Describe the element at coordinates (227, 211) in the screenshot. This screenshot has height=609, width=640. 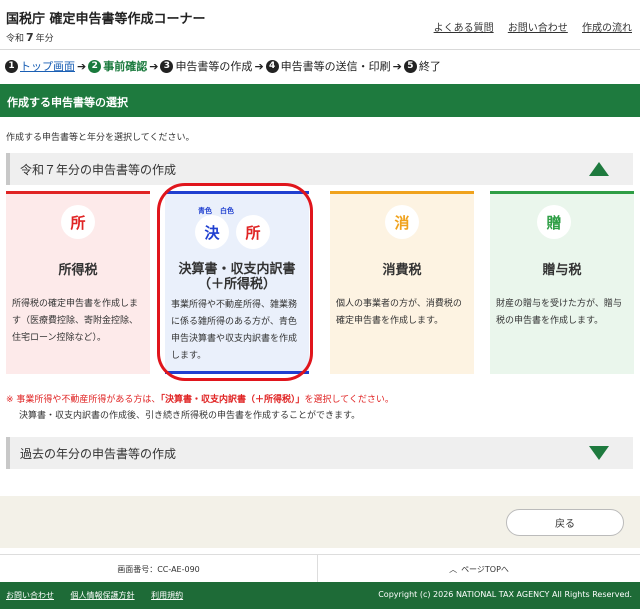
I see `white-return-tag: 白色` at that location.